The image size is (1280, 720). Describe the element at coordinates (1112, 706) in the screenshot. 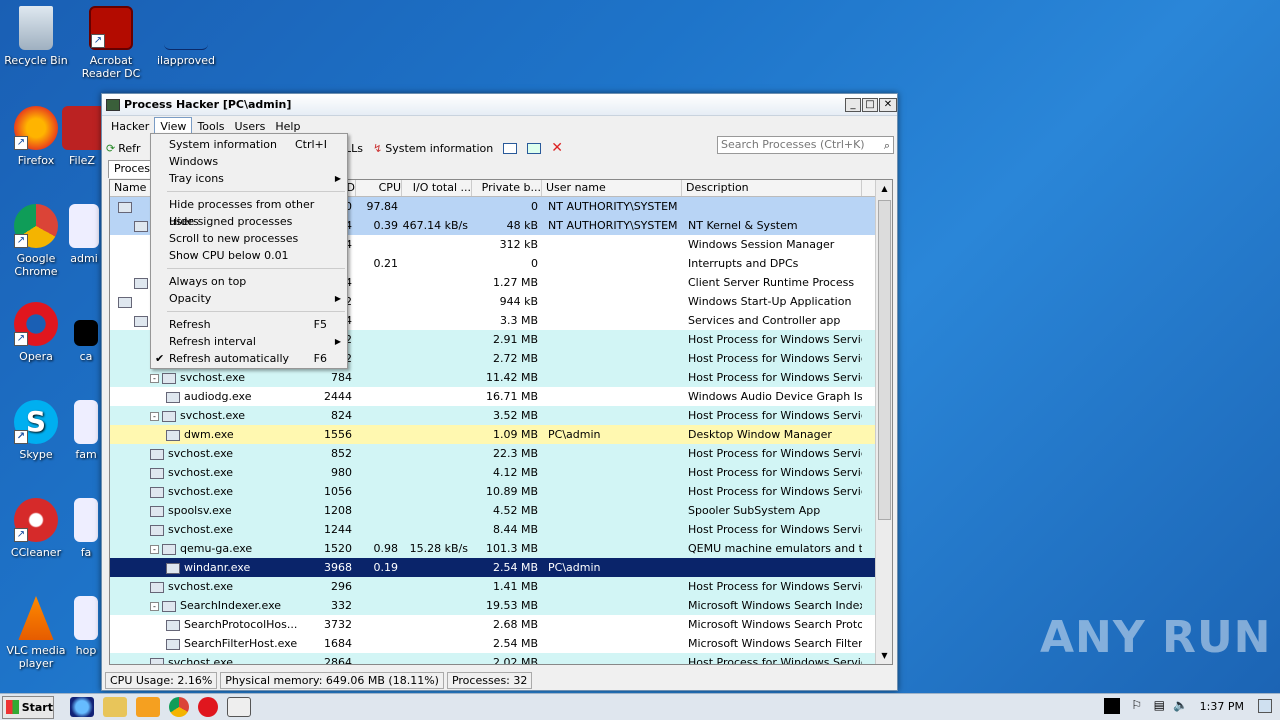

I see `tray-icon` at that location.